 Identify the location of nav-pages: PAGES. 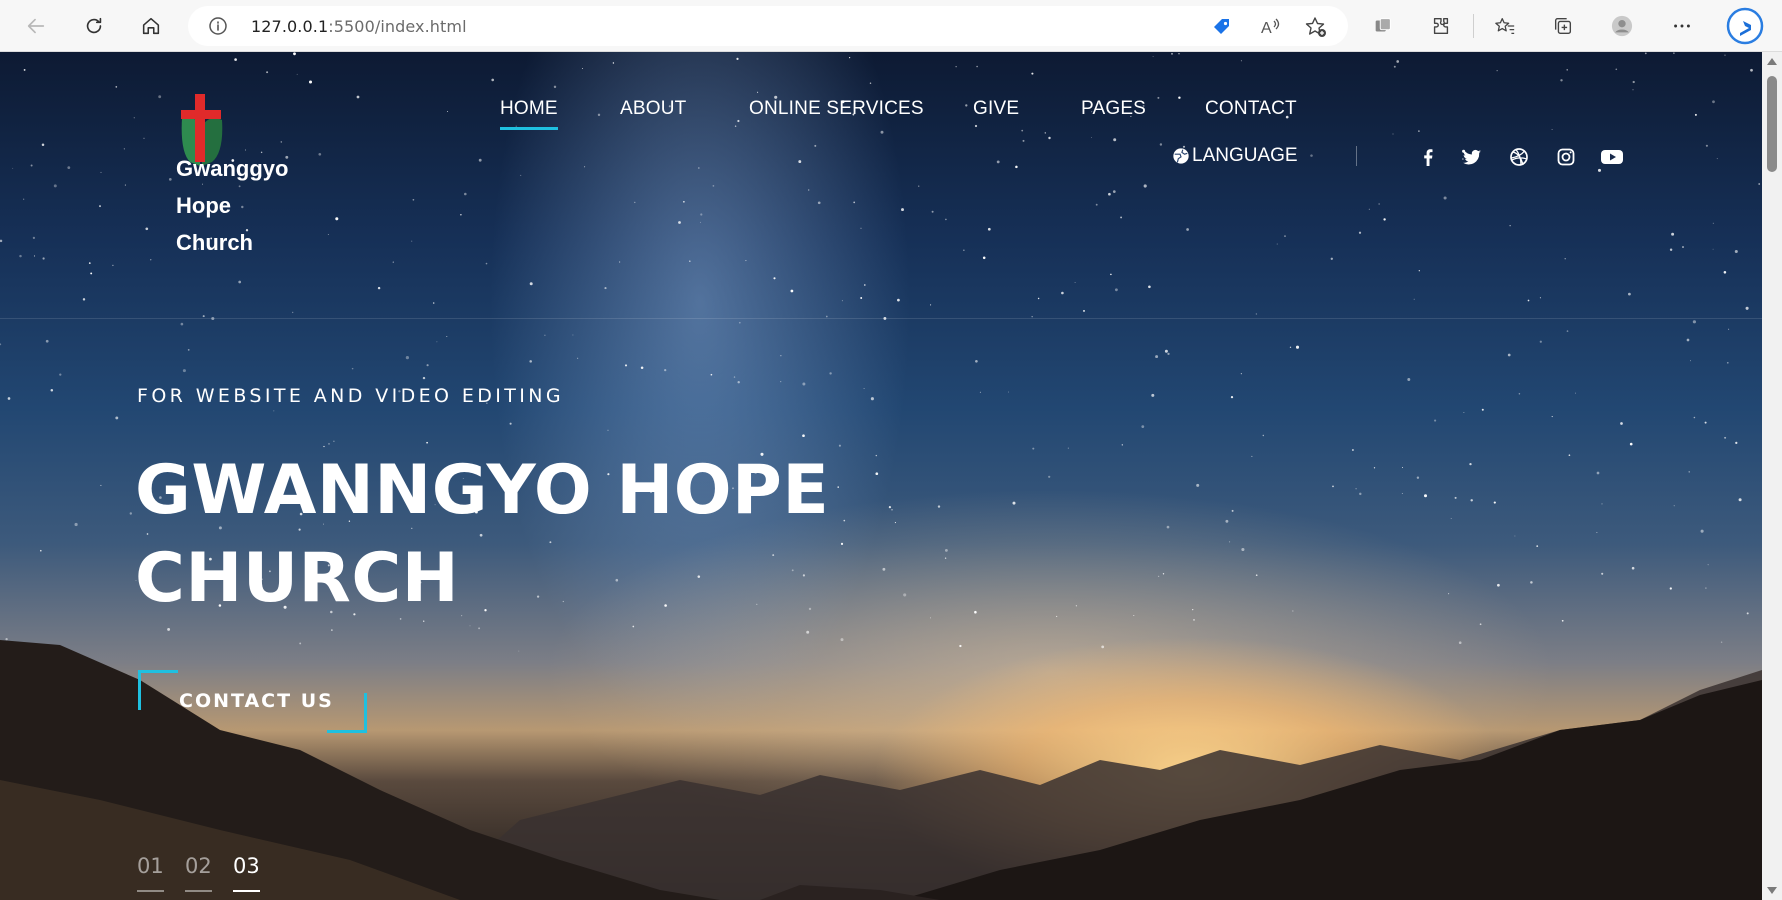
(1113, 109).